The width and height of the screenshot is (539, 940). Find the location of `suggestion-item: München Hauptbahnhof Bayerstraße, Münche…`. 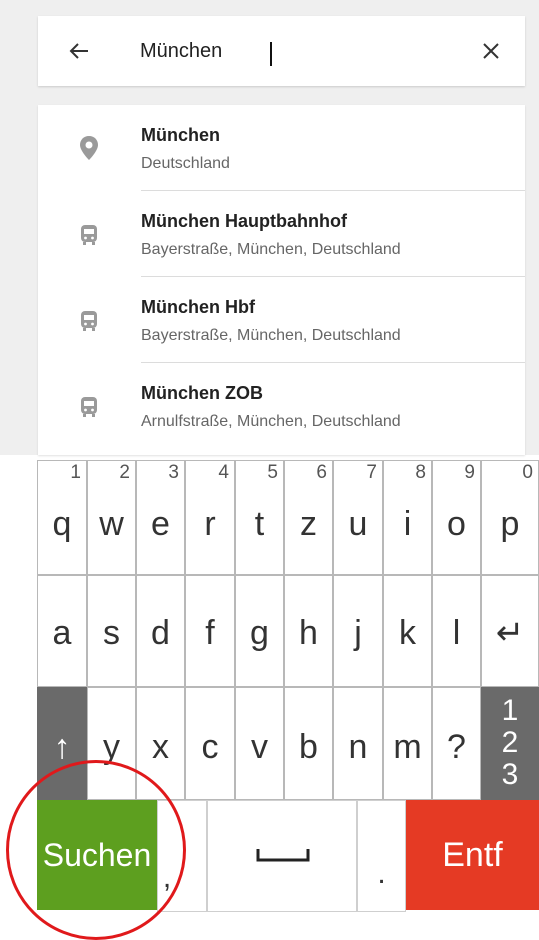

suggestion-item: München Hauptbahnhof Bayerstraße, Münche… is located at coordinates (281, 234).